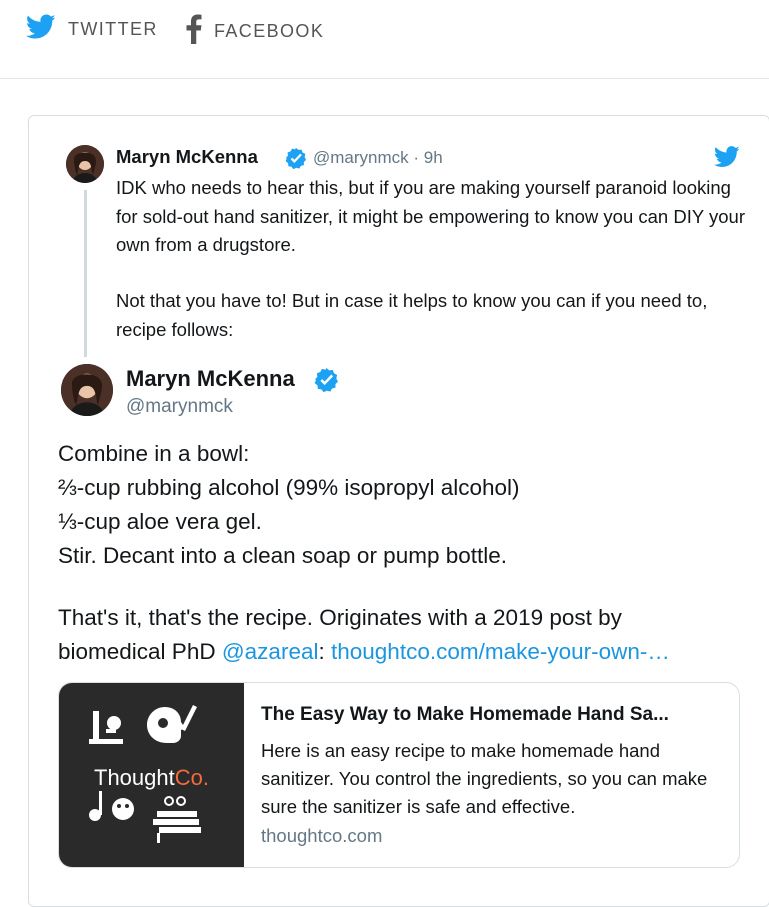 The width and height of the screenshot is (769, 907). What do you see at coordinates (321, 651) in the screenshot?
I see `mention-colon: :` at bounding box center [321, 651].